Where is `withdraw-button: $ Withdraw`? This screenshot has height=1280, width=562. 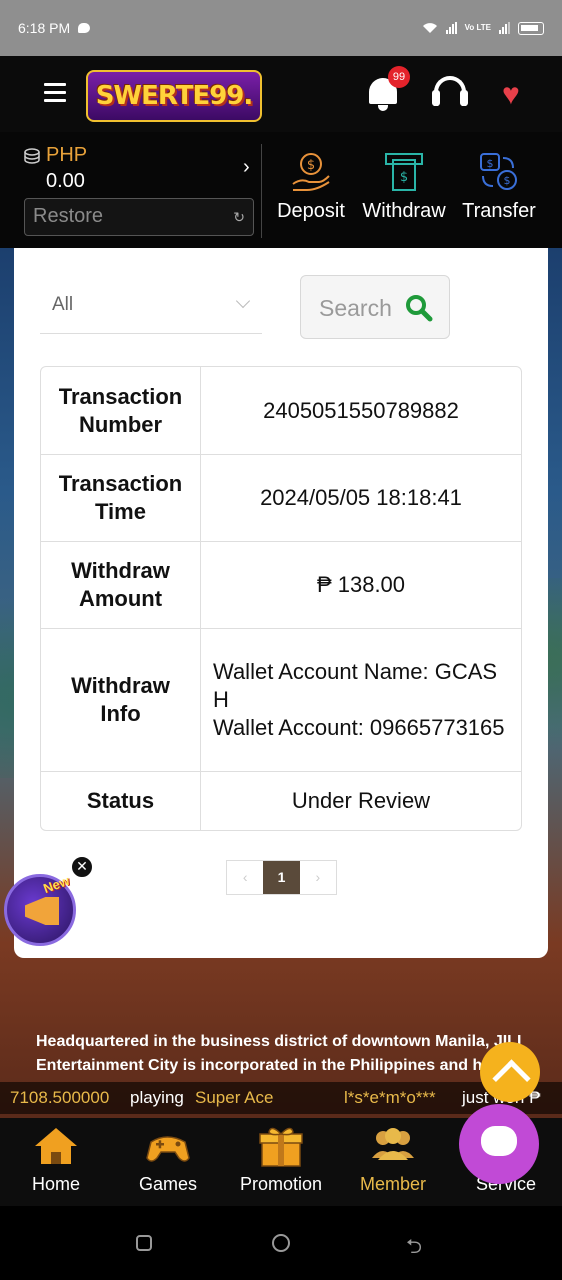
withdraw-button: $ Withdraw is located at coordinates (404, 186).